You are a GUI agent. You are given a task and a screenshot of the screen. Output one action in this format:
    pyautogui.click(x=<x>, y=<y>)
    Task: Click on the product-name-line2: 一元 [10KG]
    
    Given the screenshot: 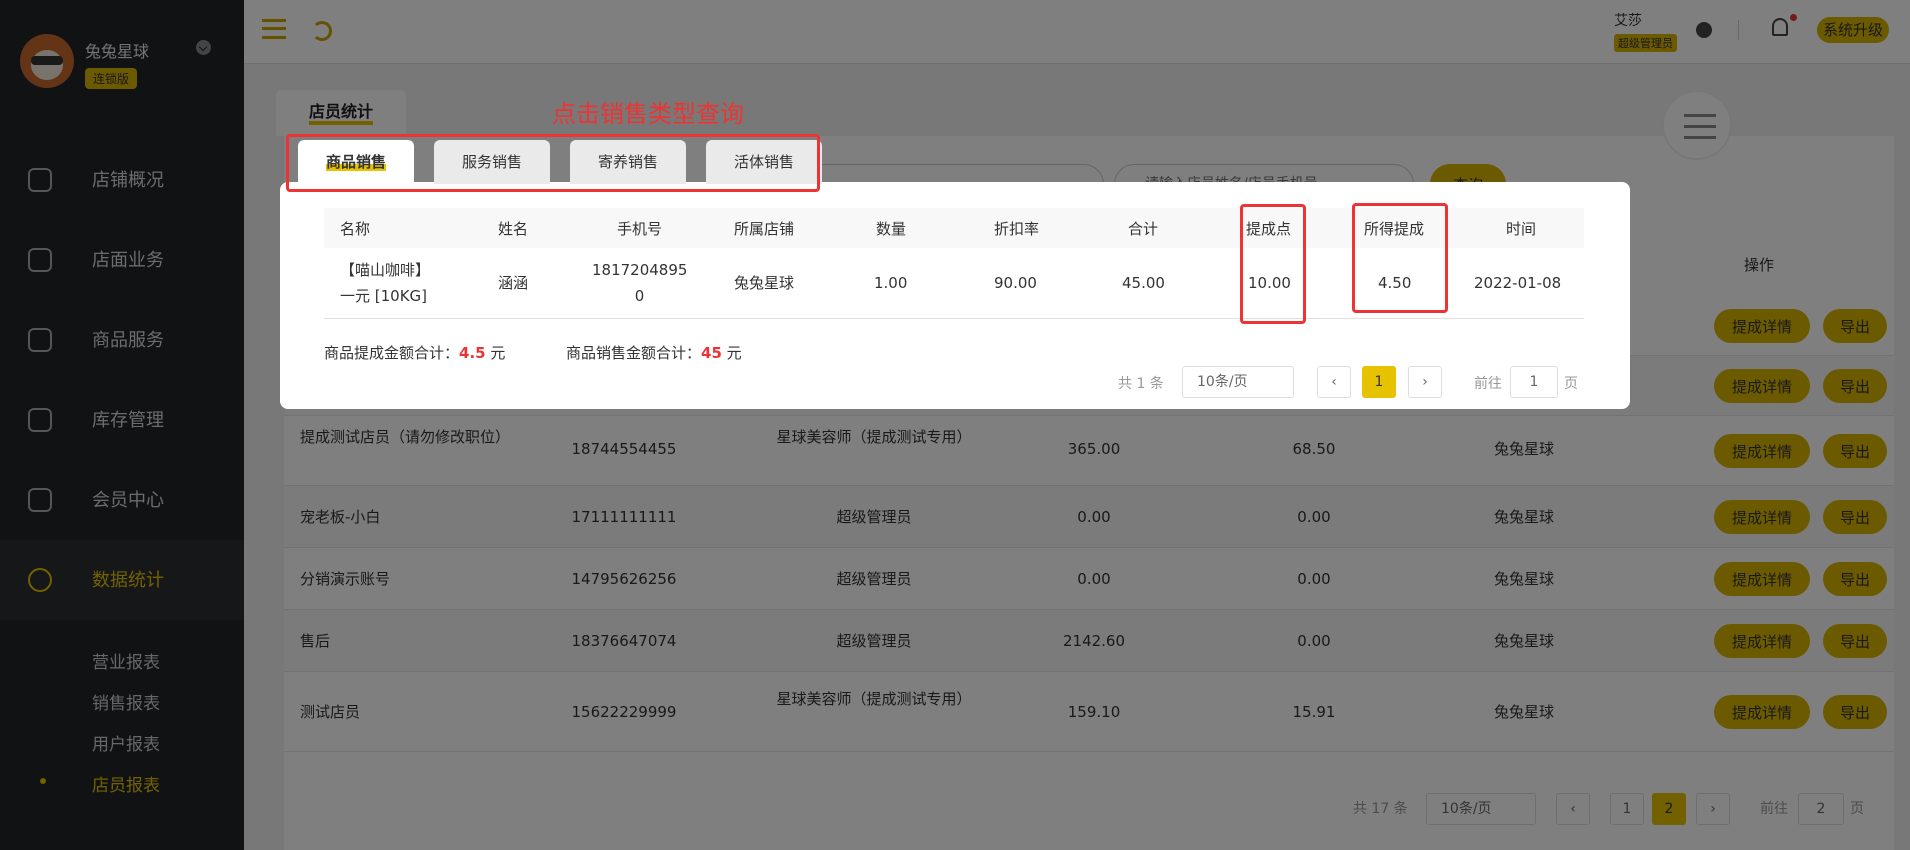 What is the action you would take?
    pyautogui.click(x=384, y=296)
    